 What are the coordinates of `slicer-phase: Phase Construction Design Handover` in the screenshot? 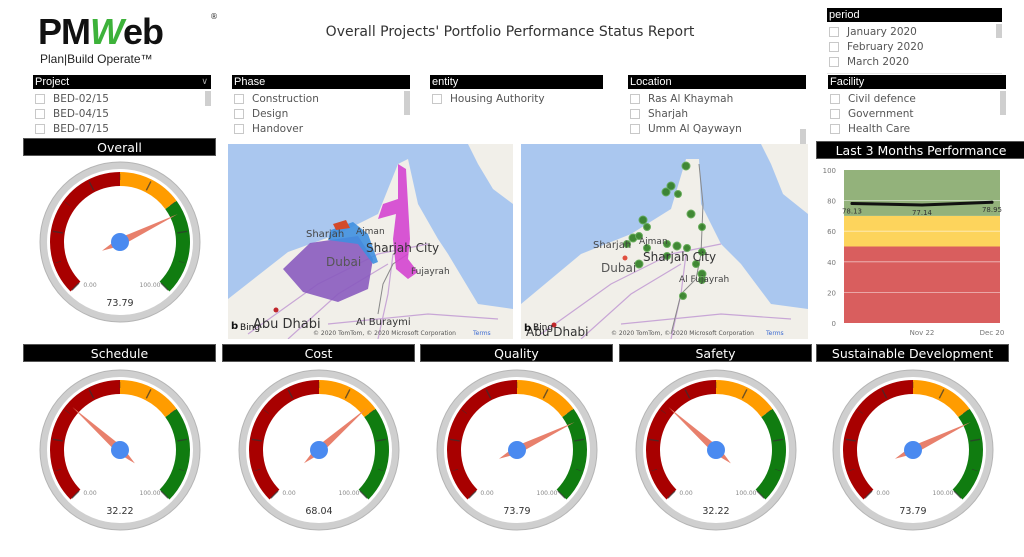 It's located at (321, 105).